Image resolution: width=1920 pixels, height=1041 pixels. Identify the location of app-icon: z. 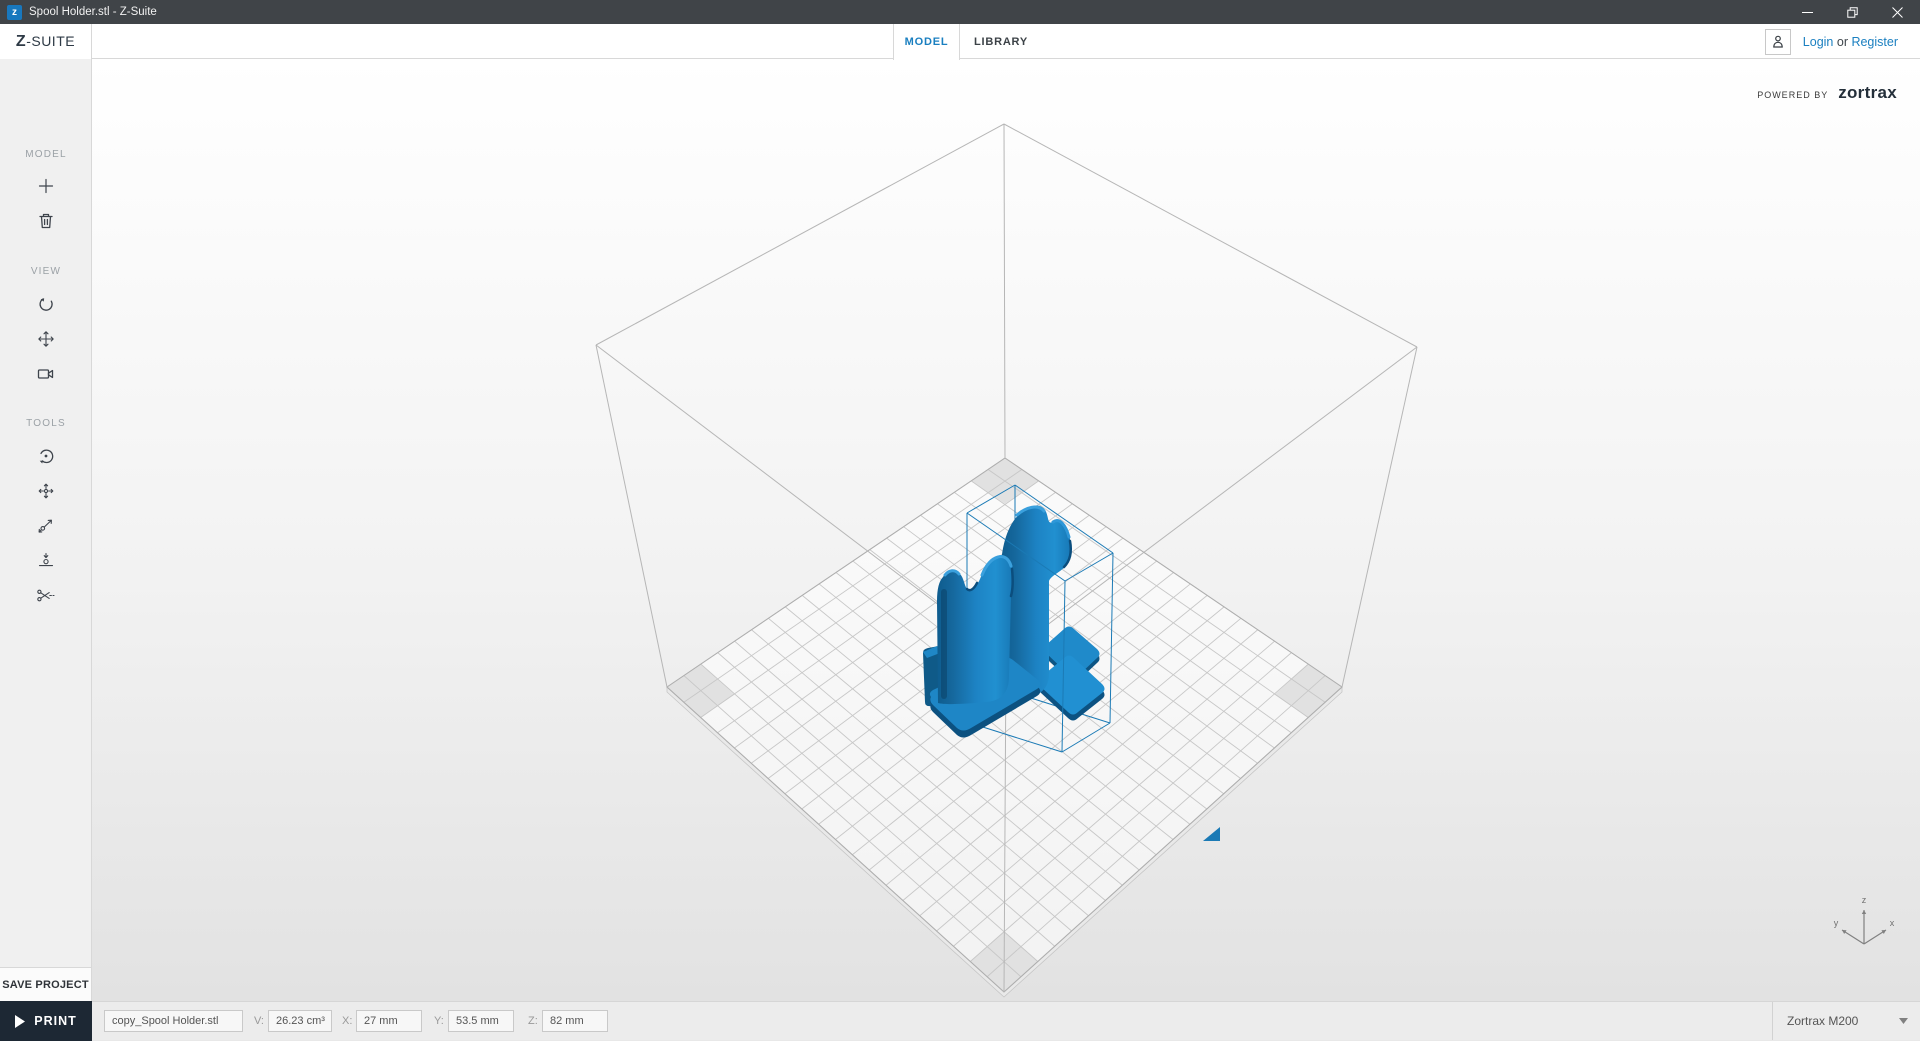
(14, 12).